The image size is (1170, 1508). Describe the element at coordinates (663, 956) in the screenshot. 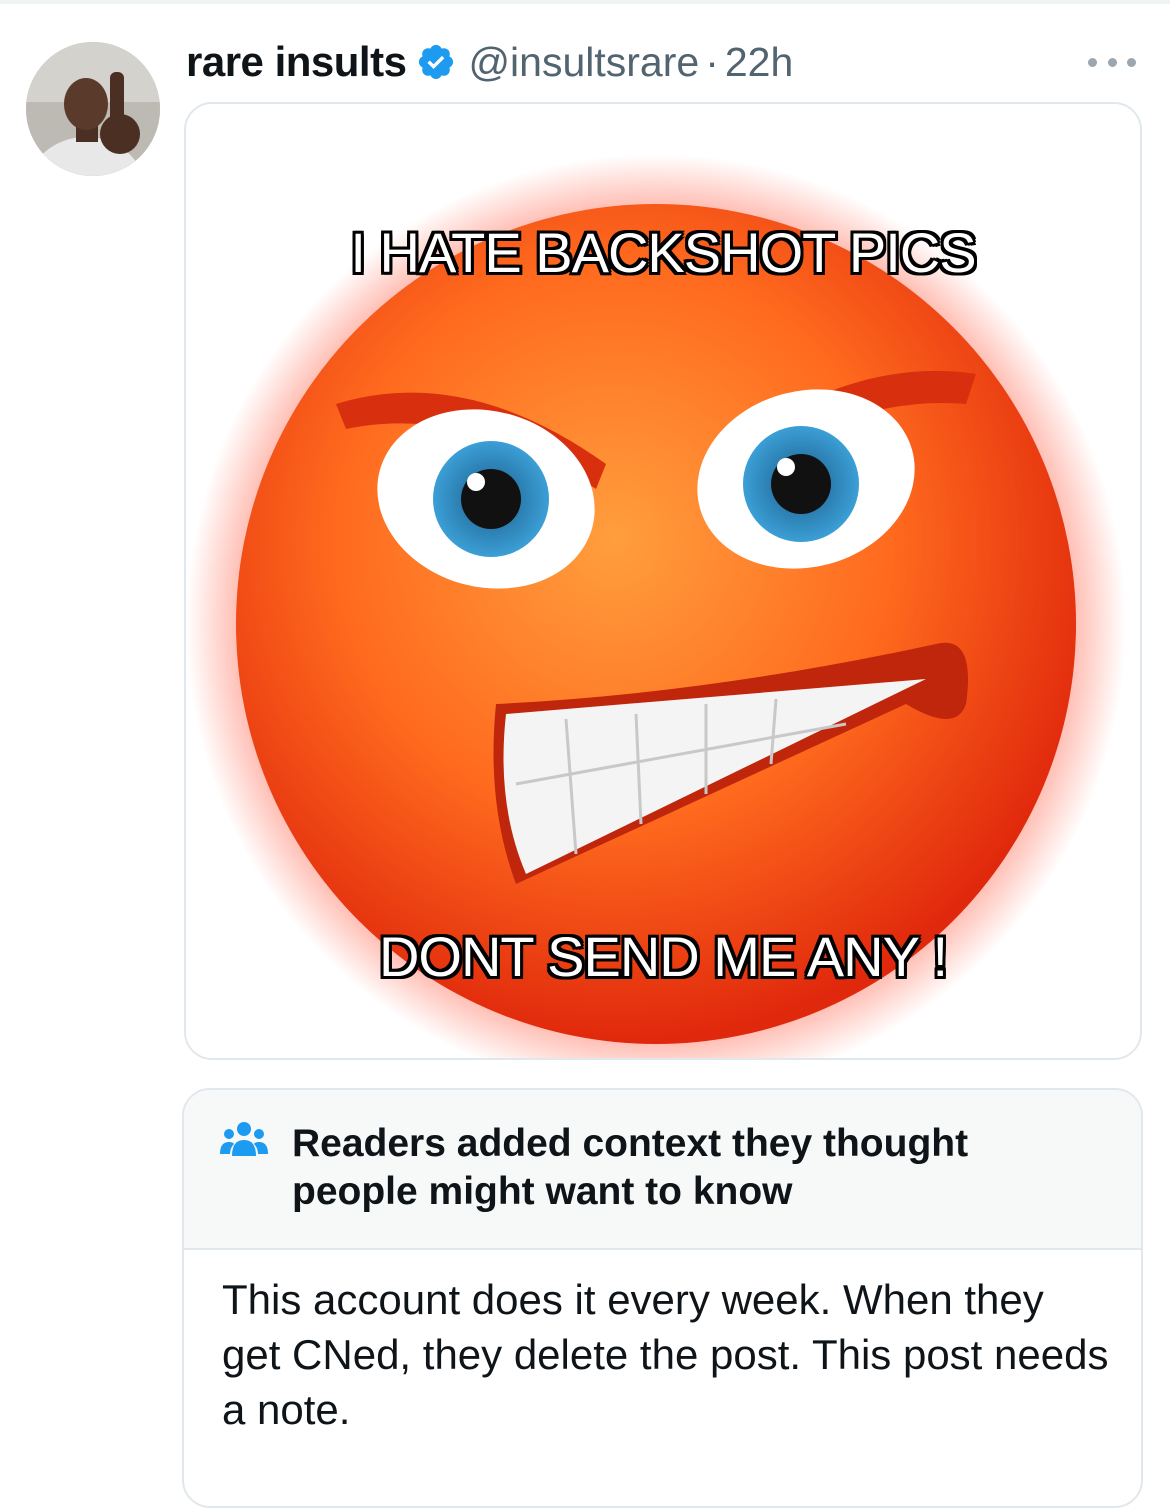

I see `meme-bottom-text: DONT SEND ME ANY !` at that location.